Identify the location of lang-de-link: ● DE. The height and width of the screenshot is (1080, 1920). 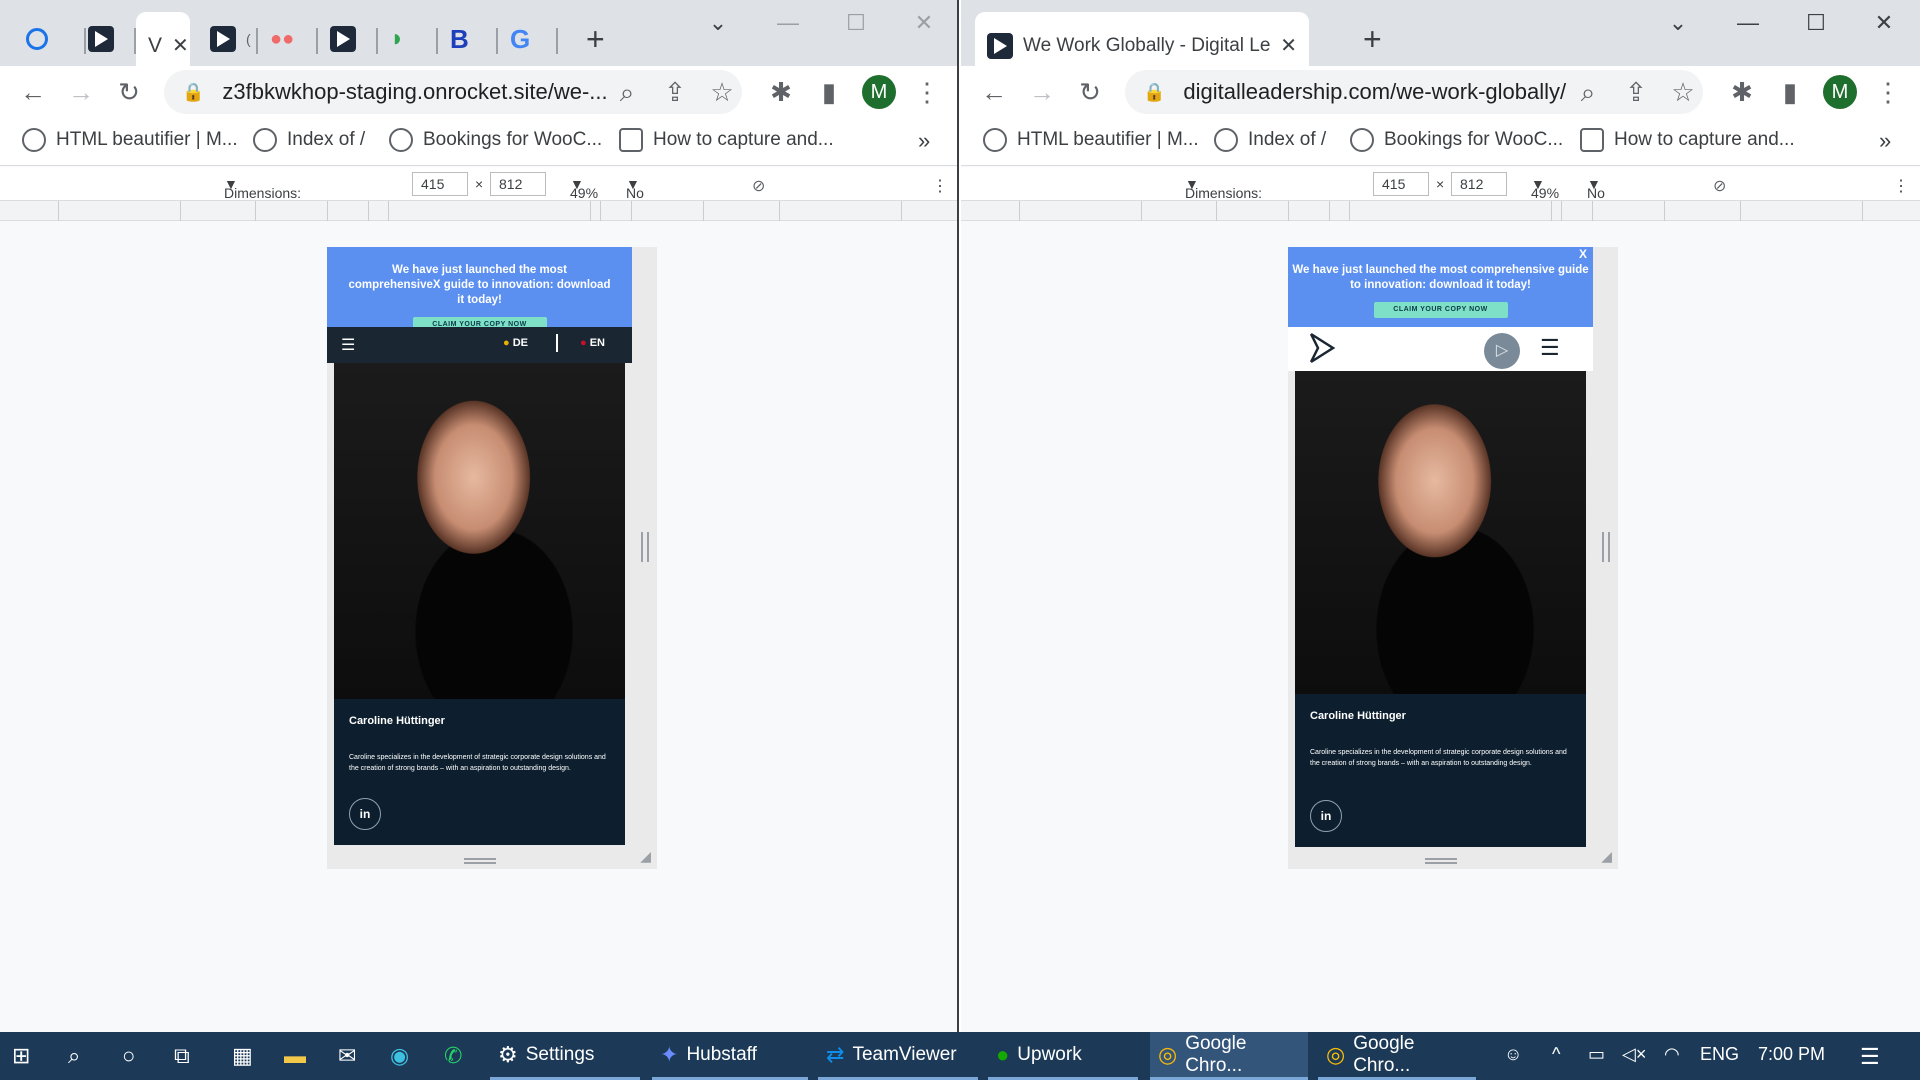
(515, 343).